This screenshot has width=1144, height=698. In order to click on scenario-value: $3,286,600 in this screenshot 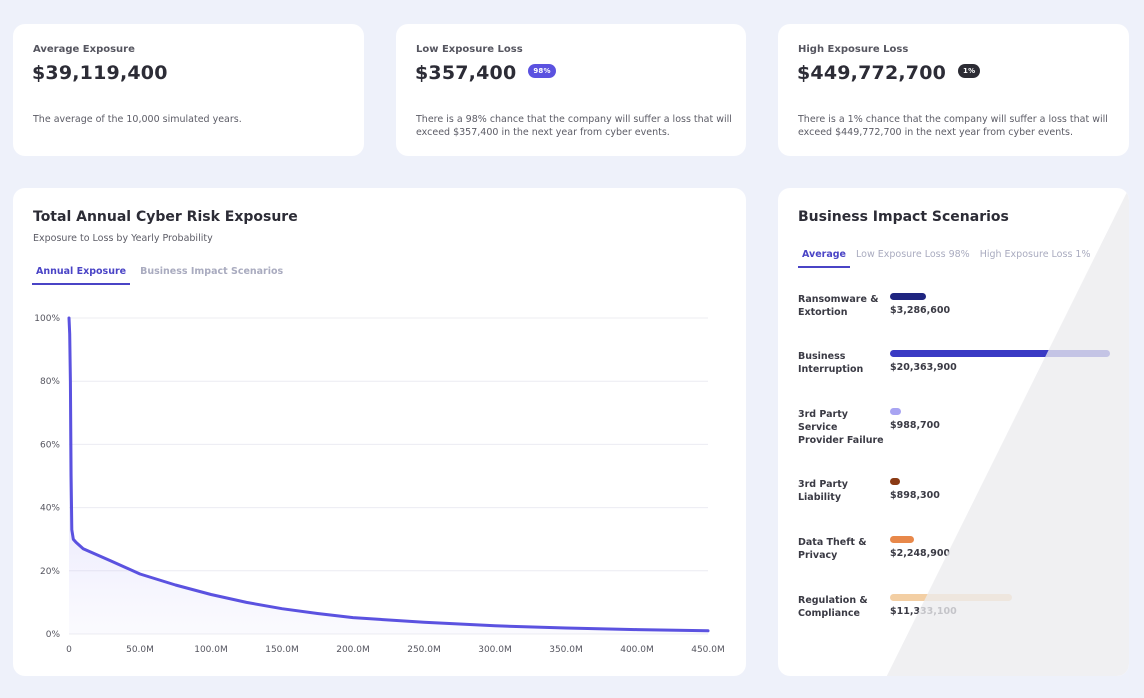, I will do `click(920, 310)`.